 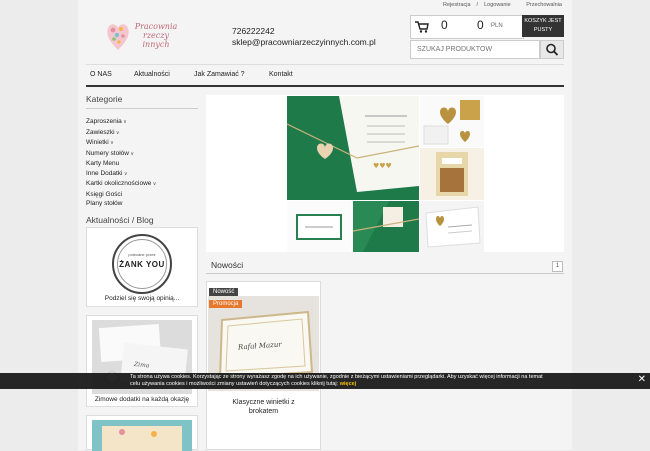 I want to click on zankyou-badge: polecane przez ŻANK YOU, so click(x=142, y=264).